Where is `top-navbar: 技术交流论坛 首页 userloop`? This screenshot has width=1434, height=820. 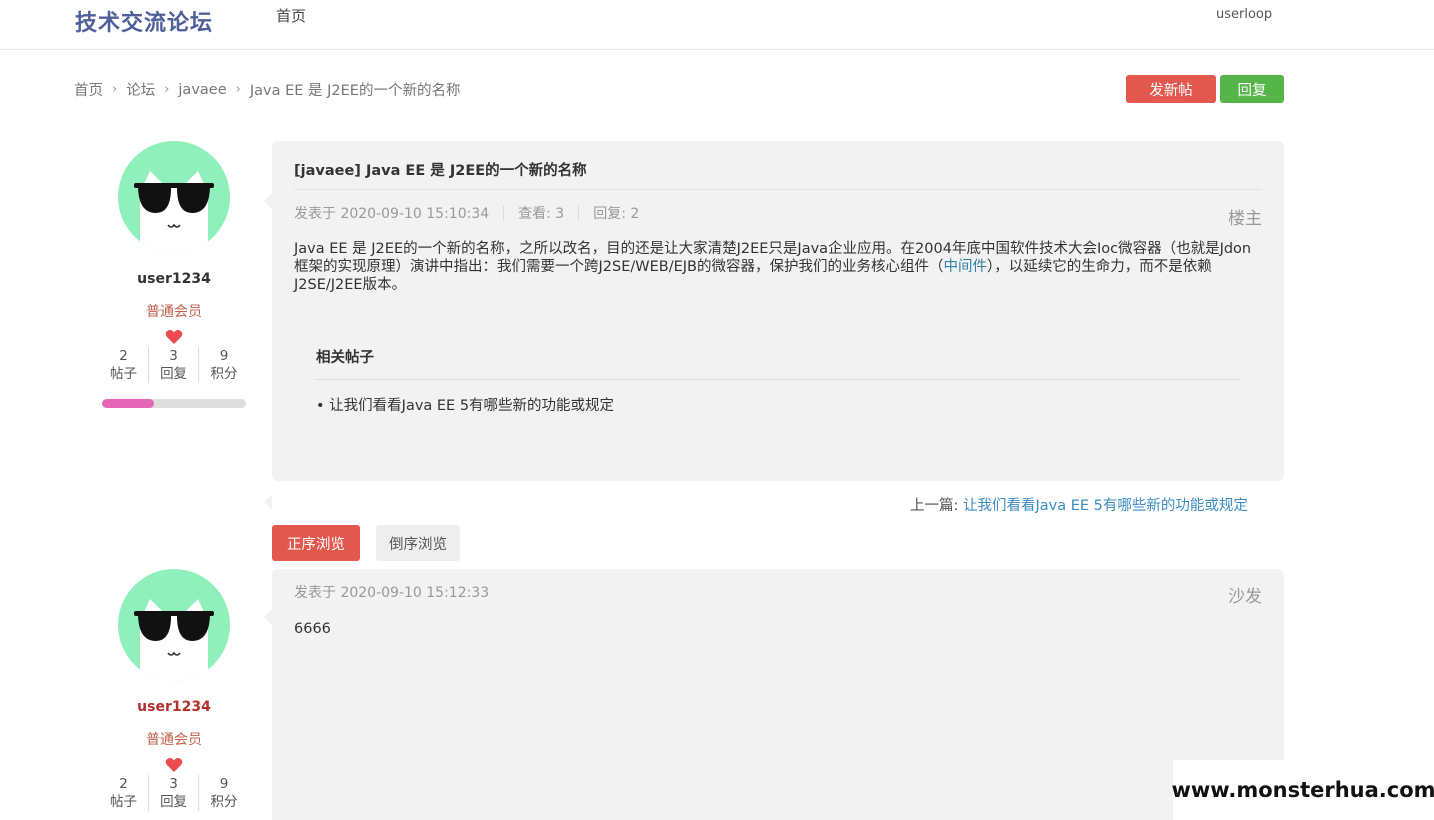
top-navbar: 技术交流论坛 首页 userloop is located at coordinates (717, 25).